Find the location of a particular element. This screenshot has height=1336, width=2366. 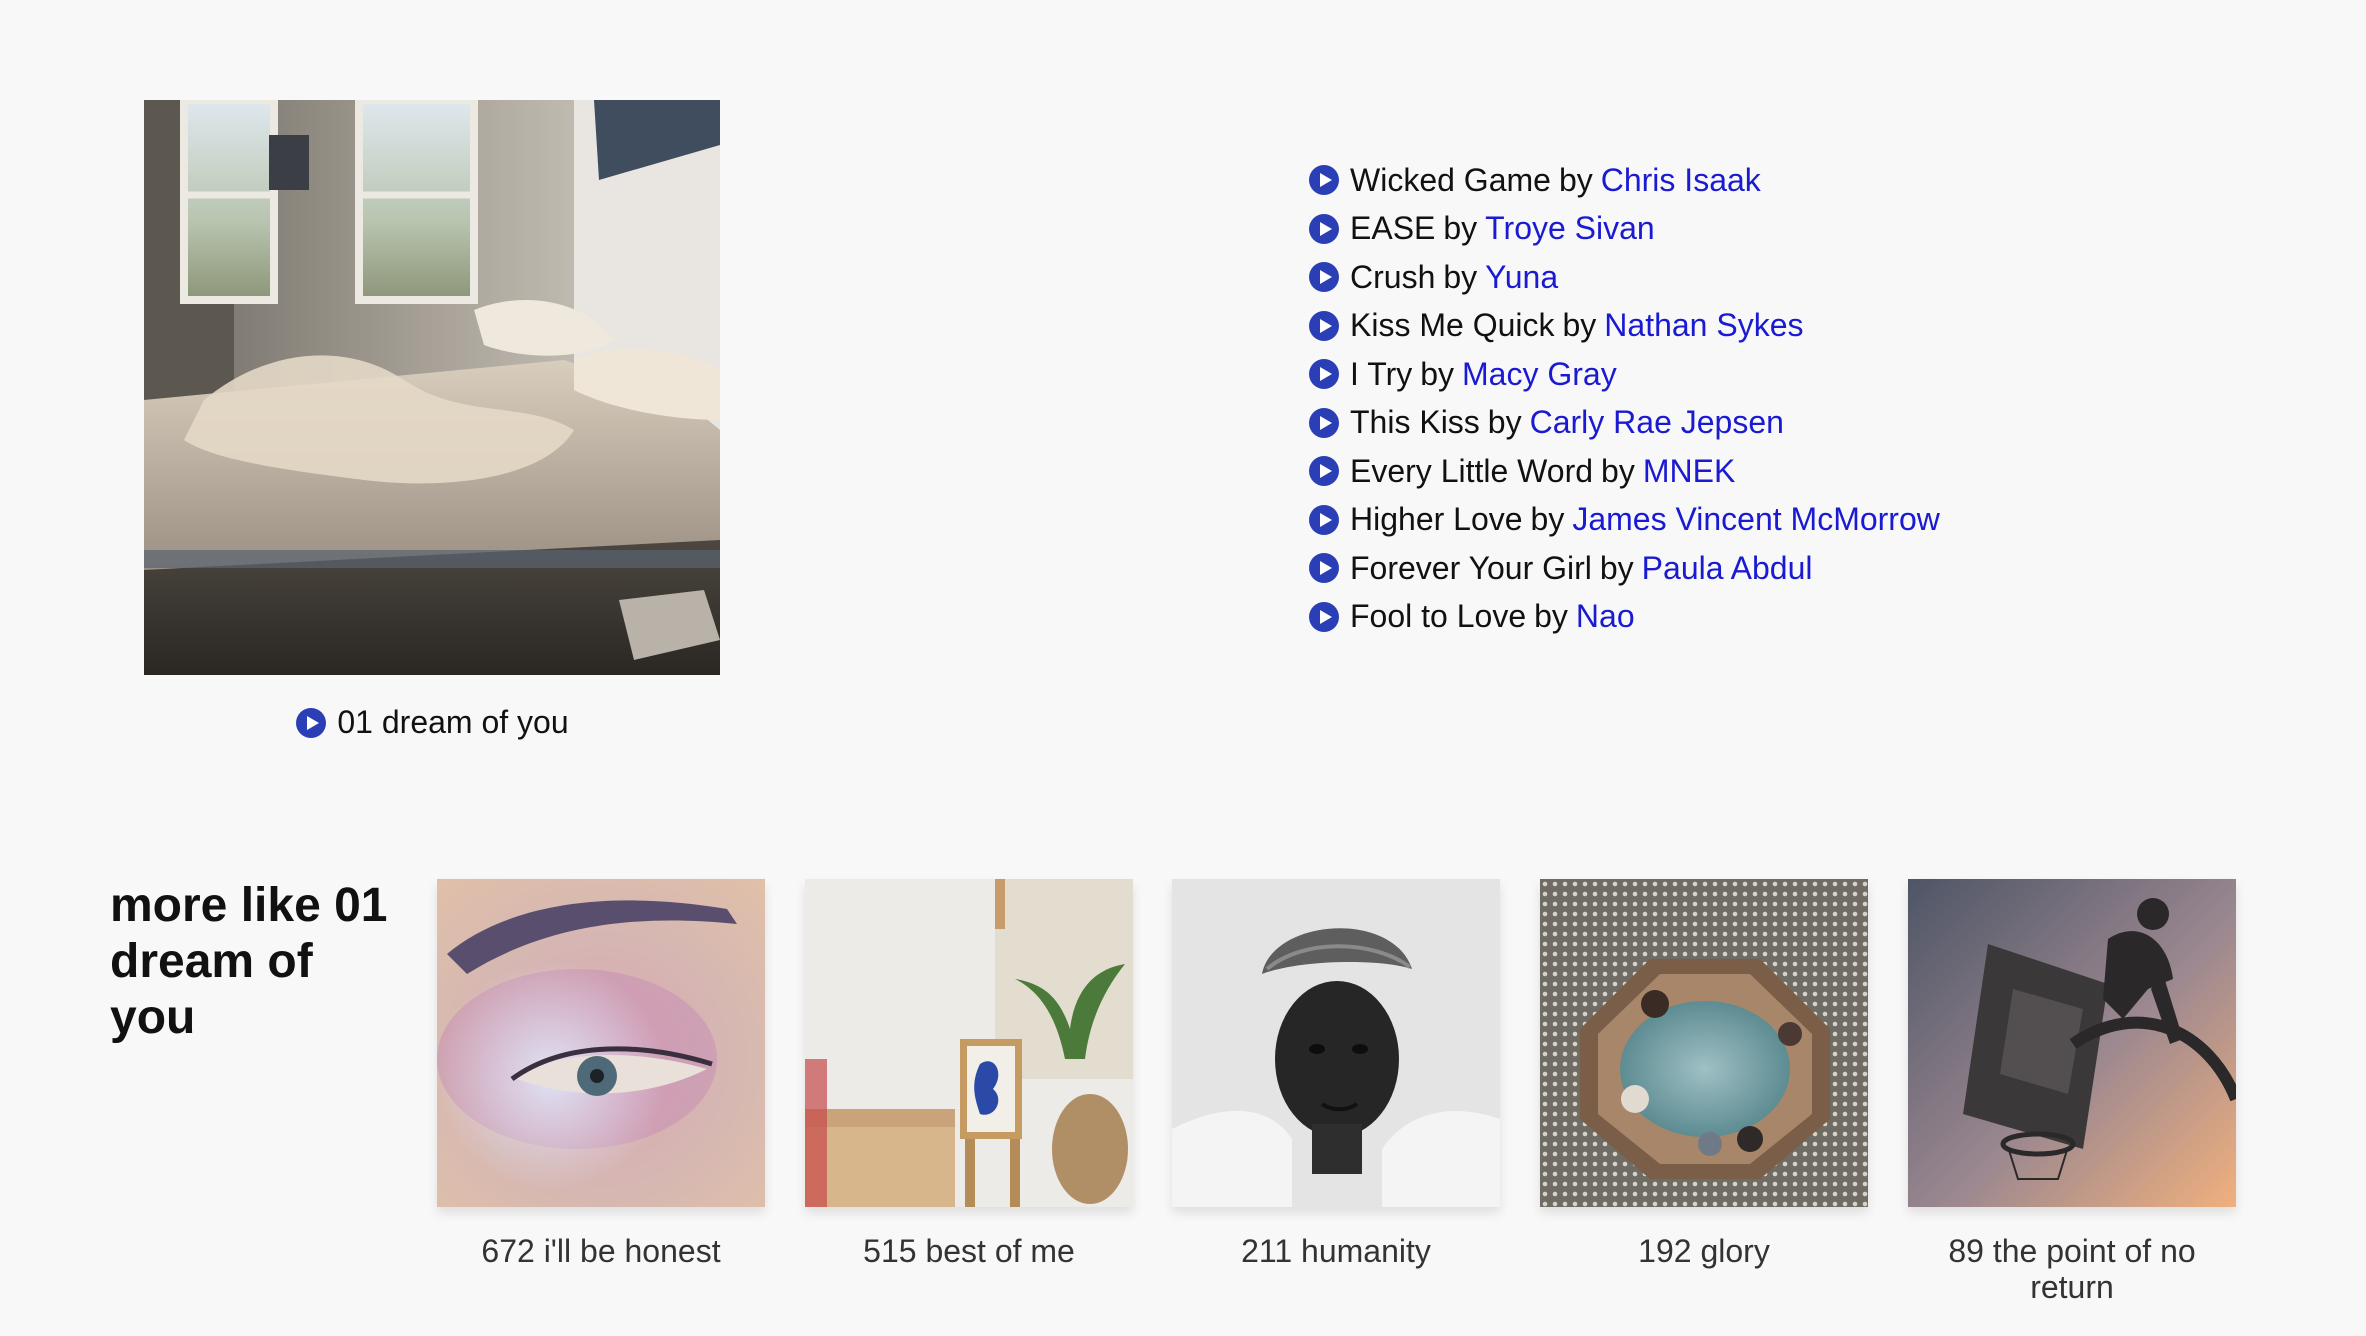

track-item: I Try by Macy Gray is located at coordinates (1624, 374).